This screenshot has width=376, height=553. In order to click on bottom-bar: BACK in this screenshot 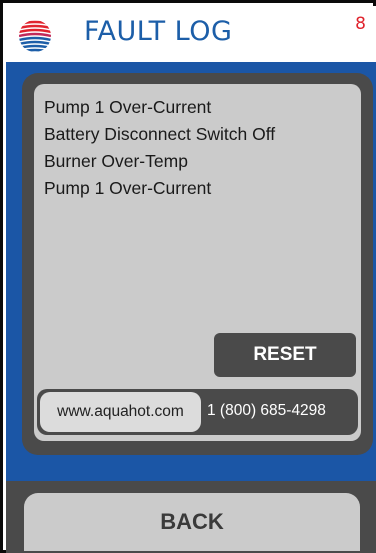, I will do `click(191, 517)`.